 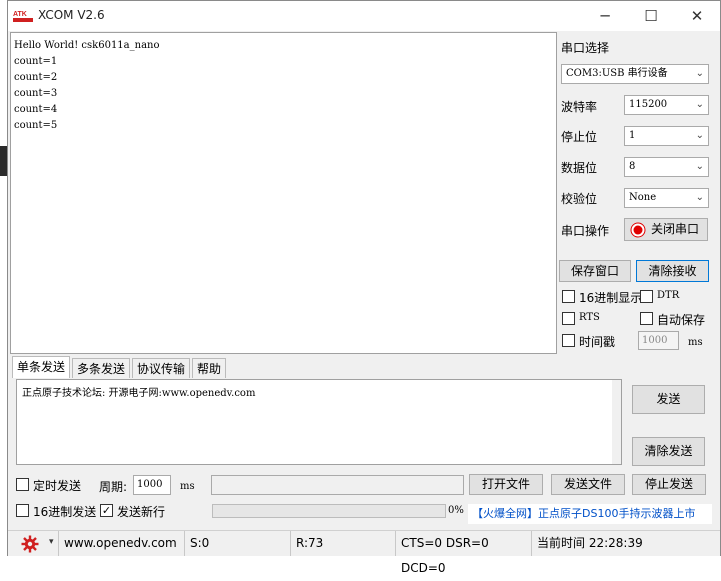 I want to click on timestamp-label: 时间戳, so click(x=597, y=342).